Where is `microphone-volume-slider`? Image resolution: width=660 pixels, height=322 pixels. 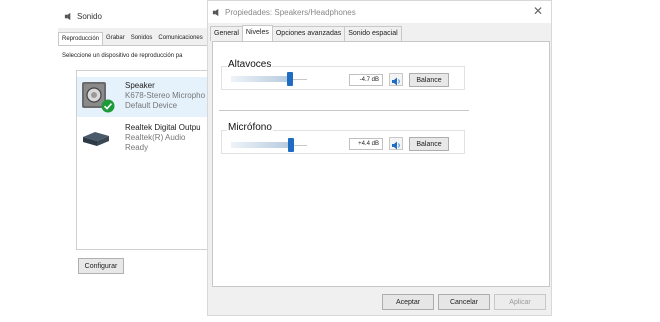 microphone-volume-slider is located at coordinates (269, 145).